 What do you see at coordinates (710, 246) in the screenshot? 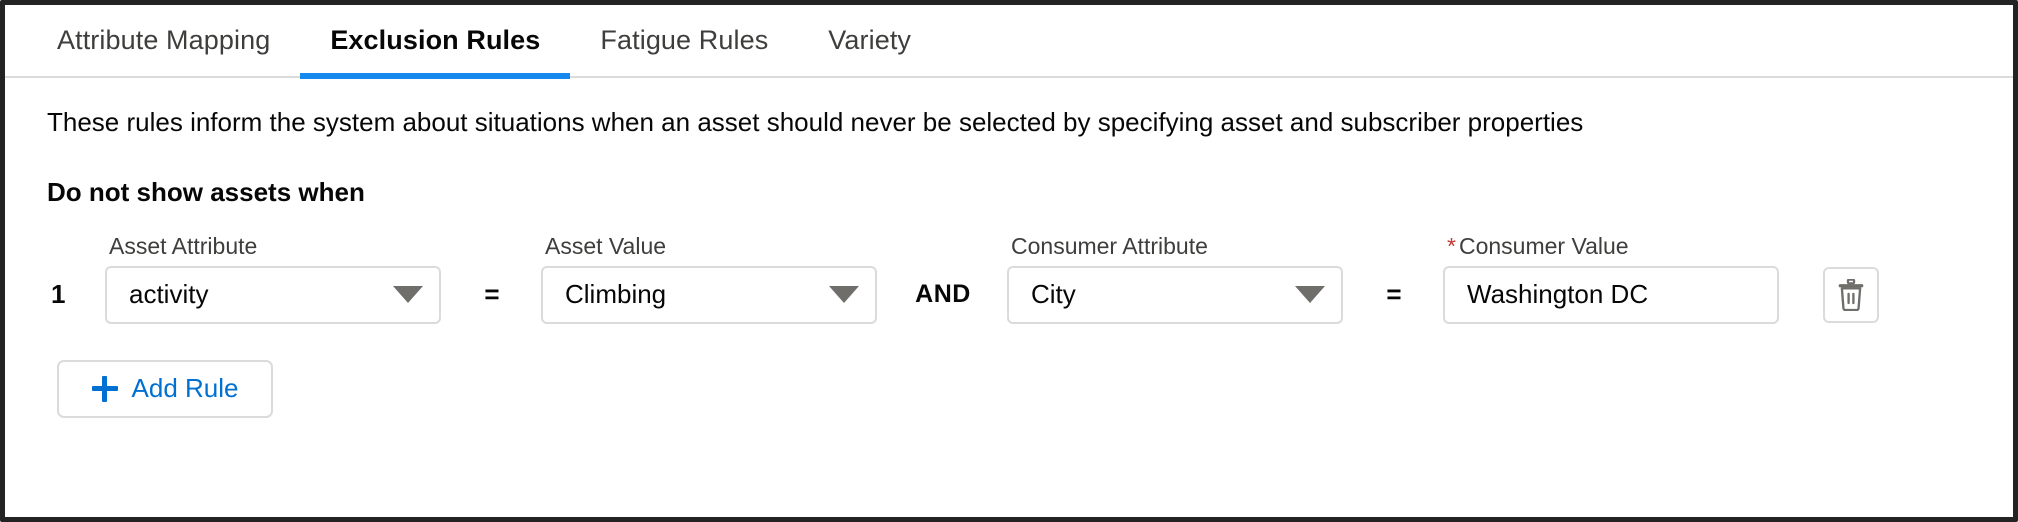
I see `header-asset-value: Asset Value` at bounding box center [710, 246].